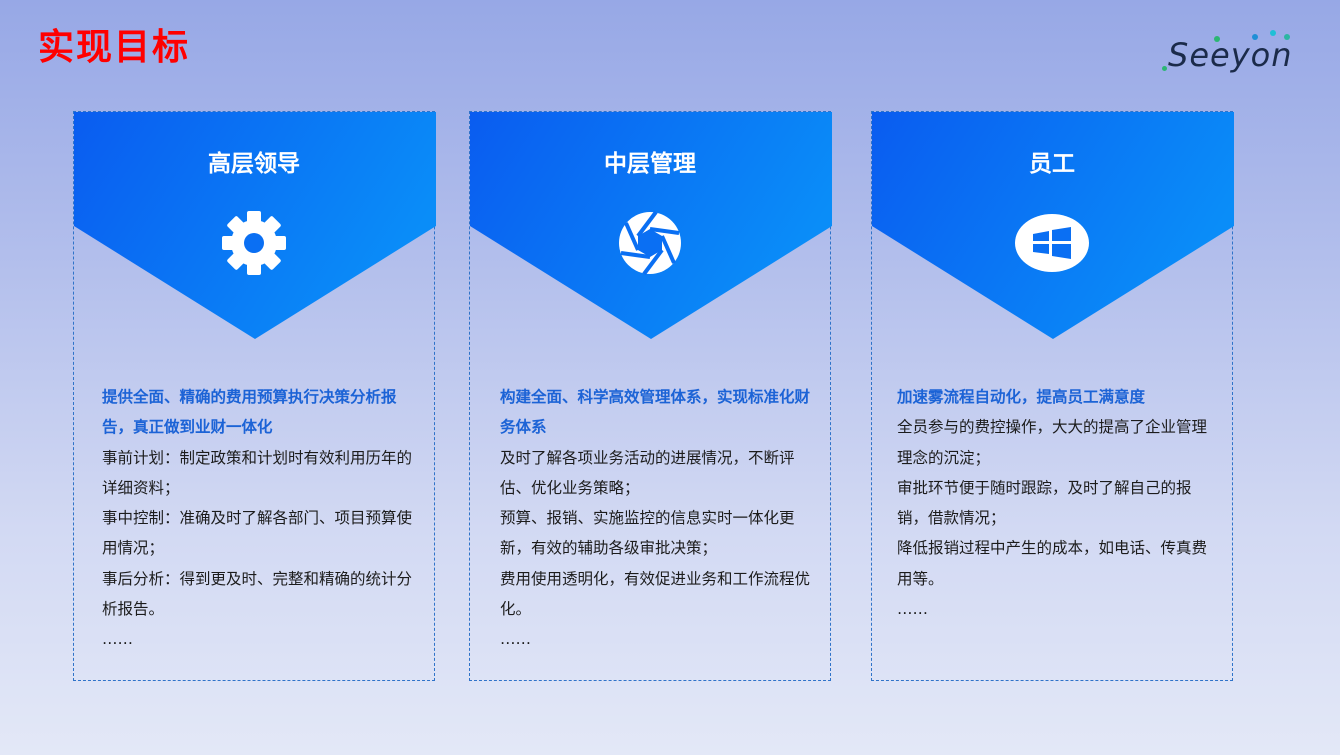 This screenshot has width=1340, height=755. Describe the element at coordinates (1230, 55) in the screenshot. I see `logo-wordmark: Seeyon` at that location.